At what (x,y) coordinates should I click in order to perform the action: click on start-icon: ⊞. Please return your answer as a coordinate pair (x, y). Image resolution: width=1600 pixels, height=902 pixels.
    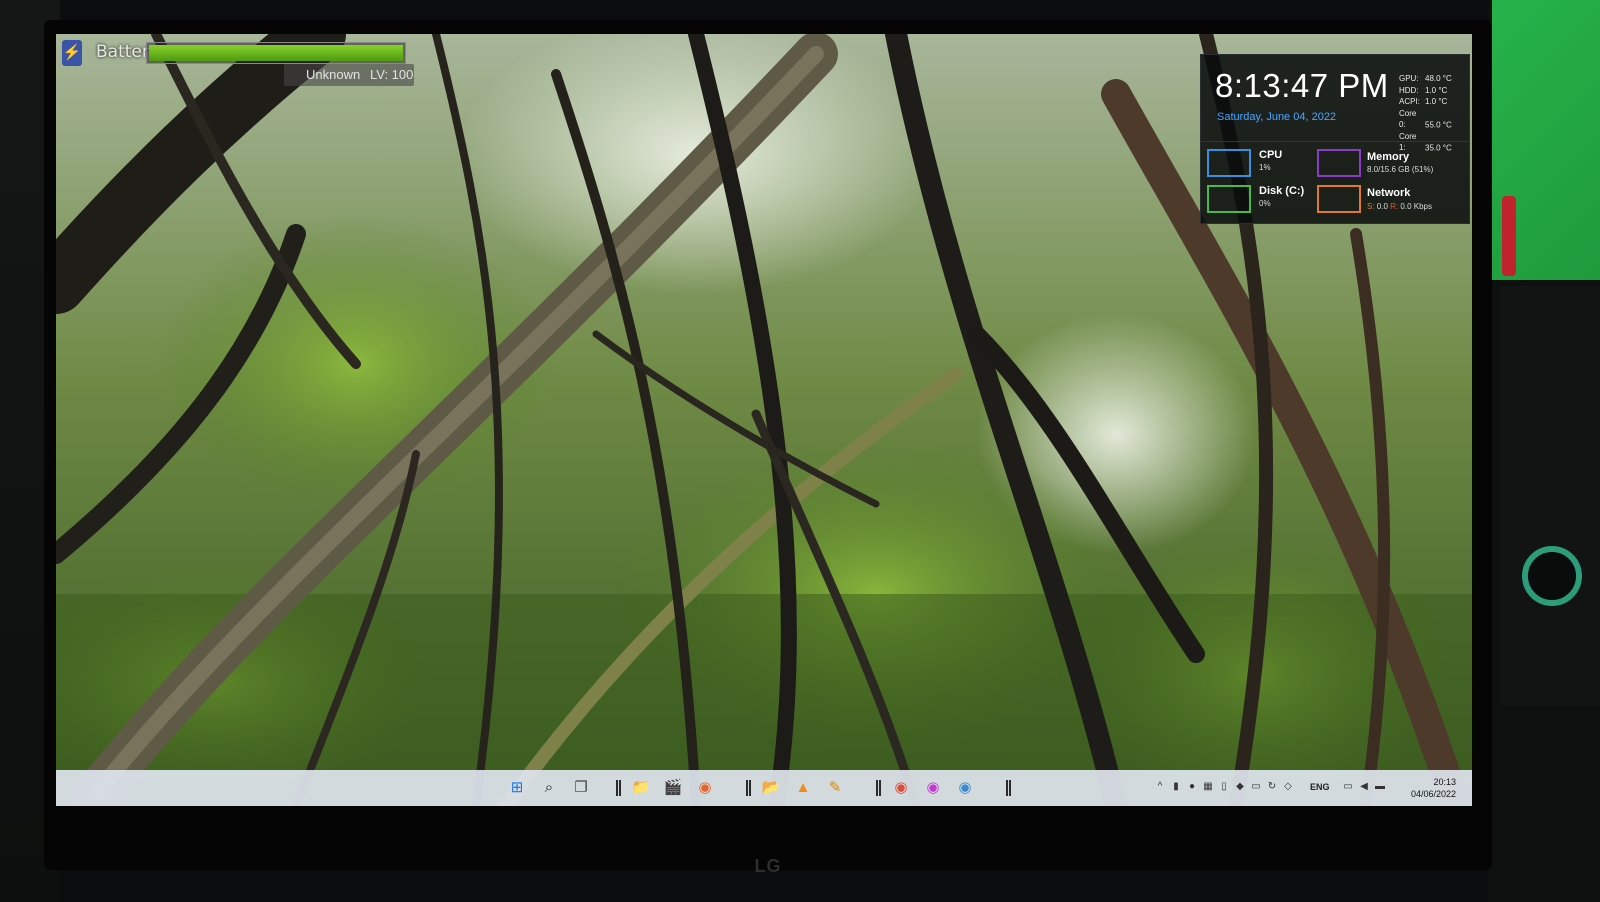
    Looking at the image, I should click on (517, 787).